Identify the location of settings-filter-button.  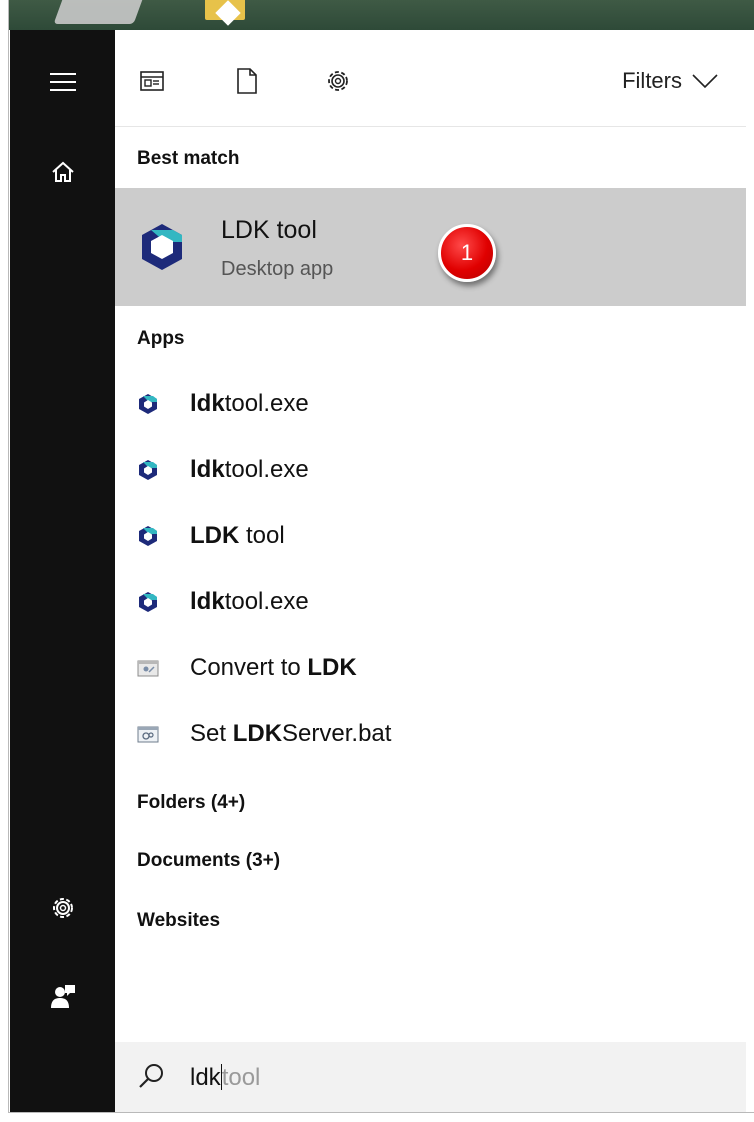
(338, 81).